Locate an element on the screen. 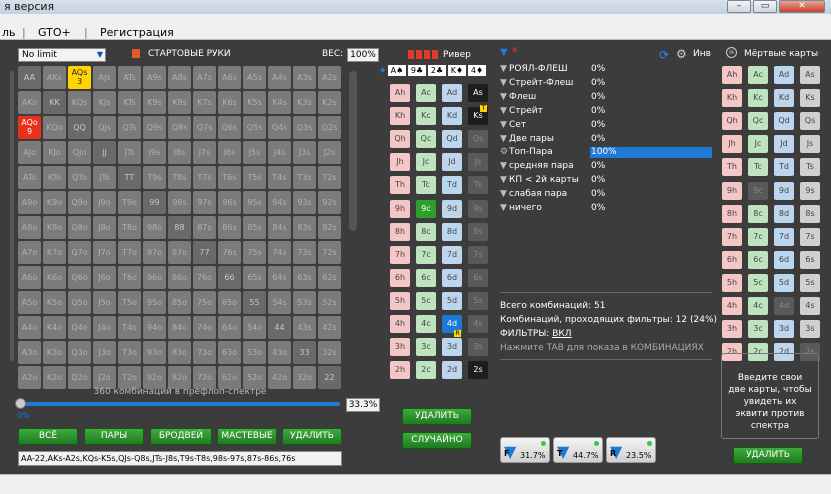  card-Jd: Jd is located at coordinates (452, 162).